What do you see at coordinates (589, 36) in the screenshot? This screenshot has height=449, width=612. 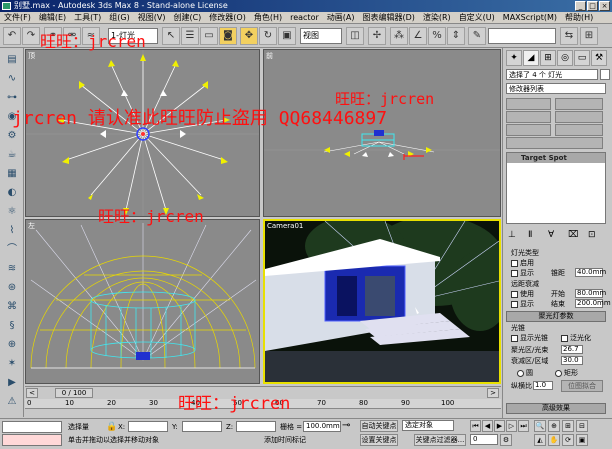 I see `align-icon: ⊞` at bounding box center [589, 36].